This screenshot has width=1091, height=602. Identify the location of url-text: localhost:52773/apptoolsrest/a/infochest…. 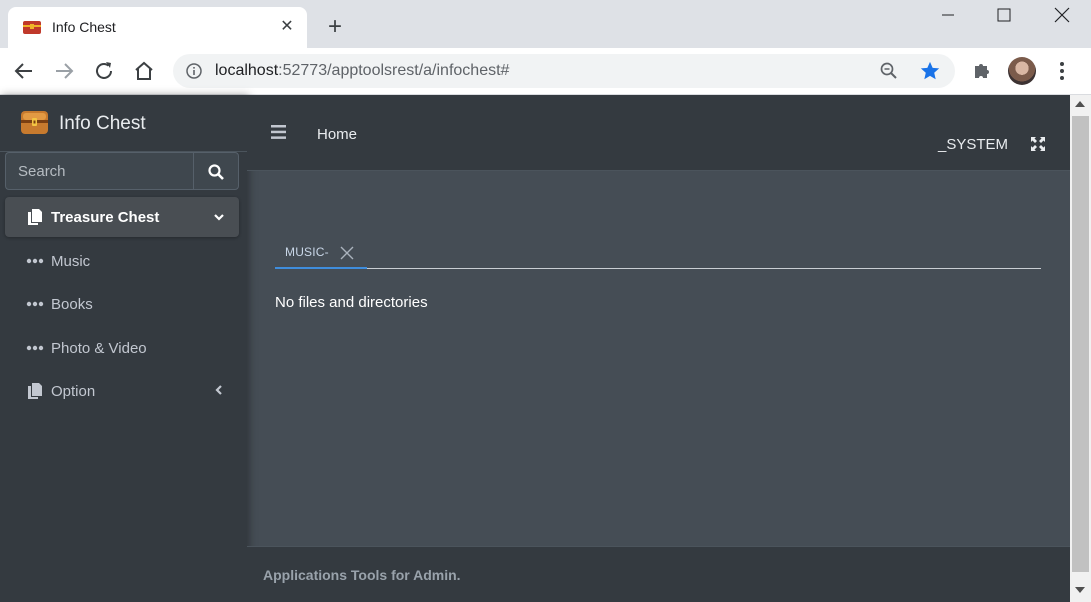
(362, 71).